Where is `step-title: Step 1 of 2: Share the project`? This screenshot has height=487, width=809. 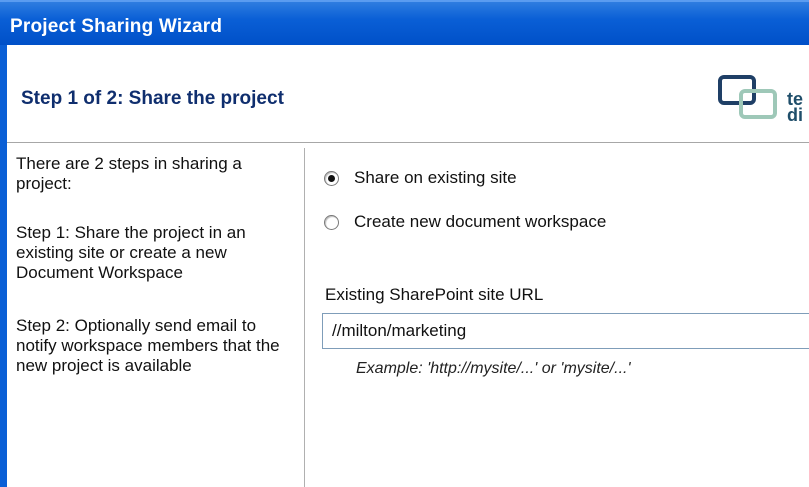 step-title: Step 1 of 2: Share the project is located at coordinates (152, 98).